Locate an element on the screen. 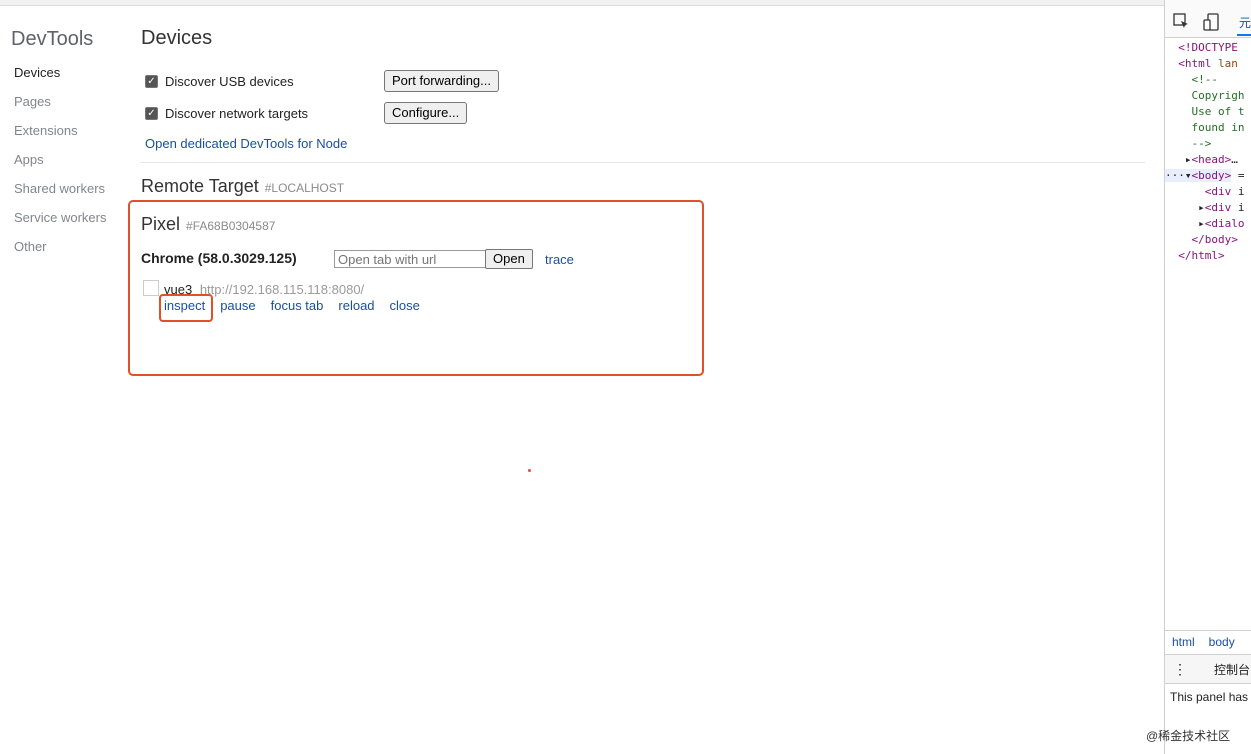 This screenshot has height=754, width=1251. open-node-devtools-link: Open dedicated DevTools for Node is located at coordinates (246, 143).